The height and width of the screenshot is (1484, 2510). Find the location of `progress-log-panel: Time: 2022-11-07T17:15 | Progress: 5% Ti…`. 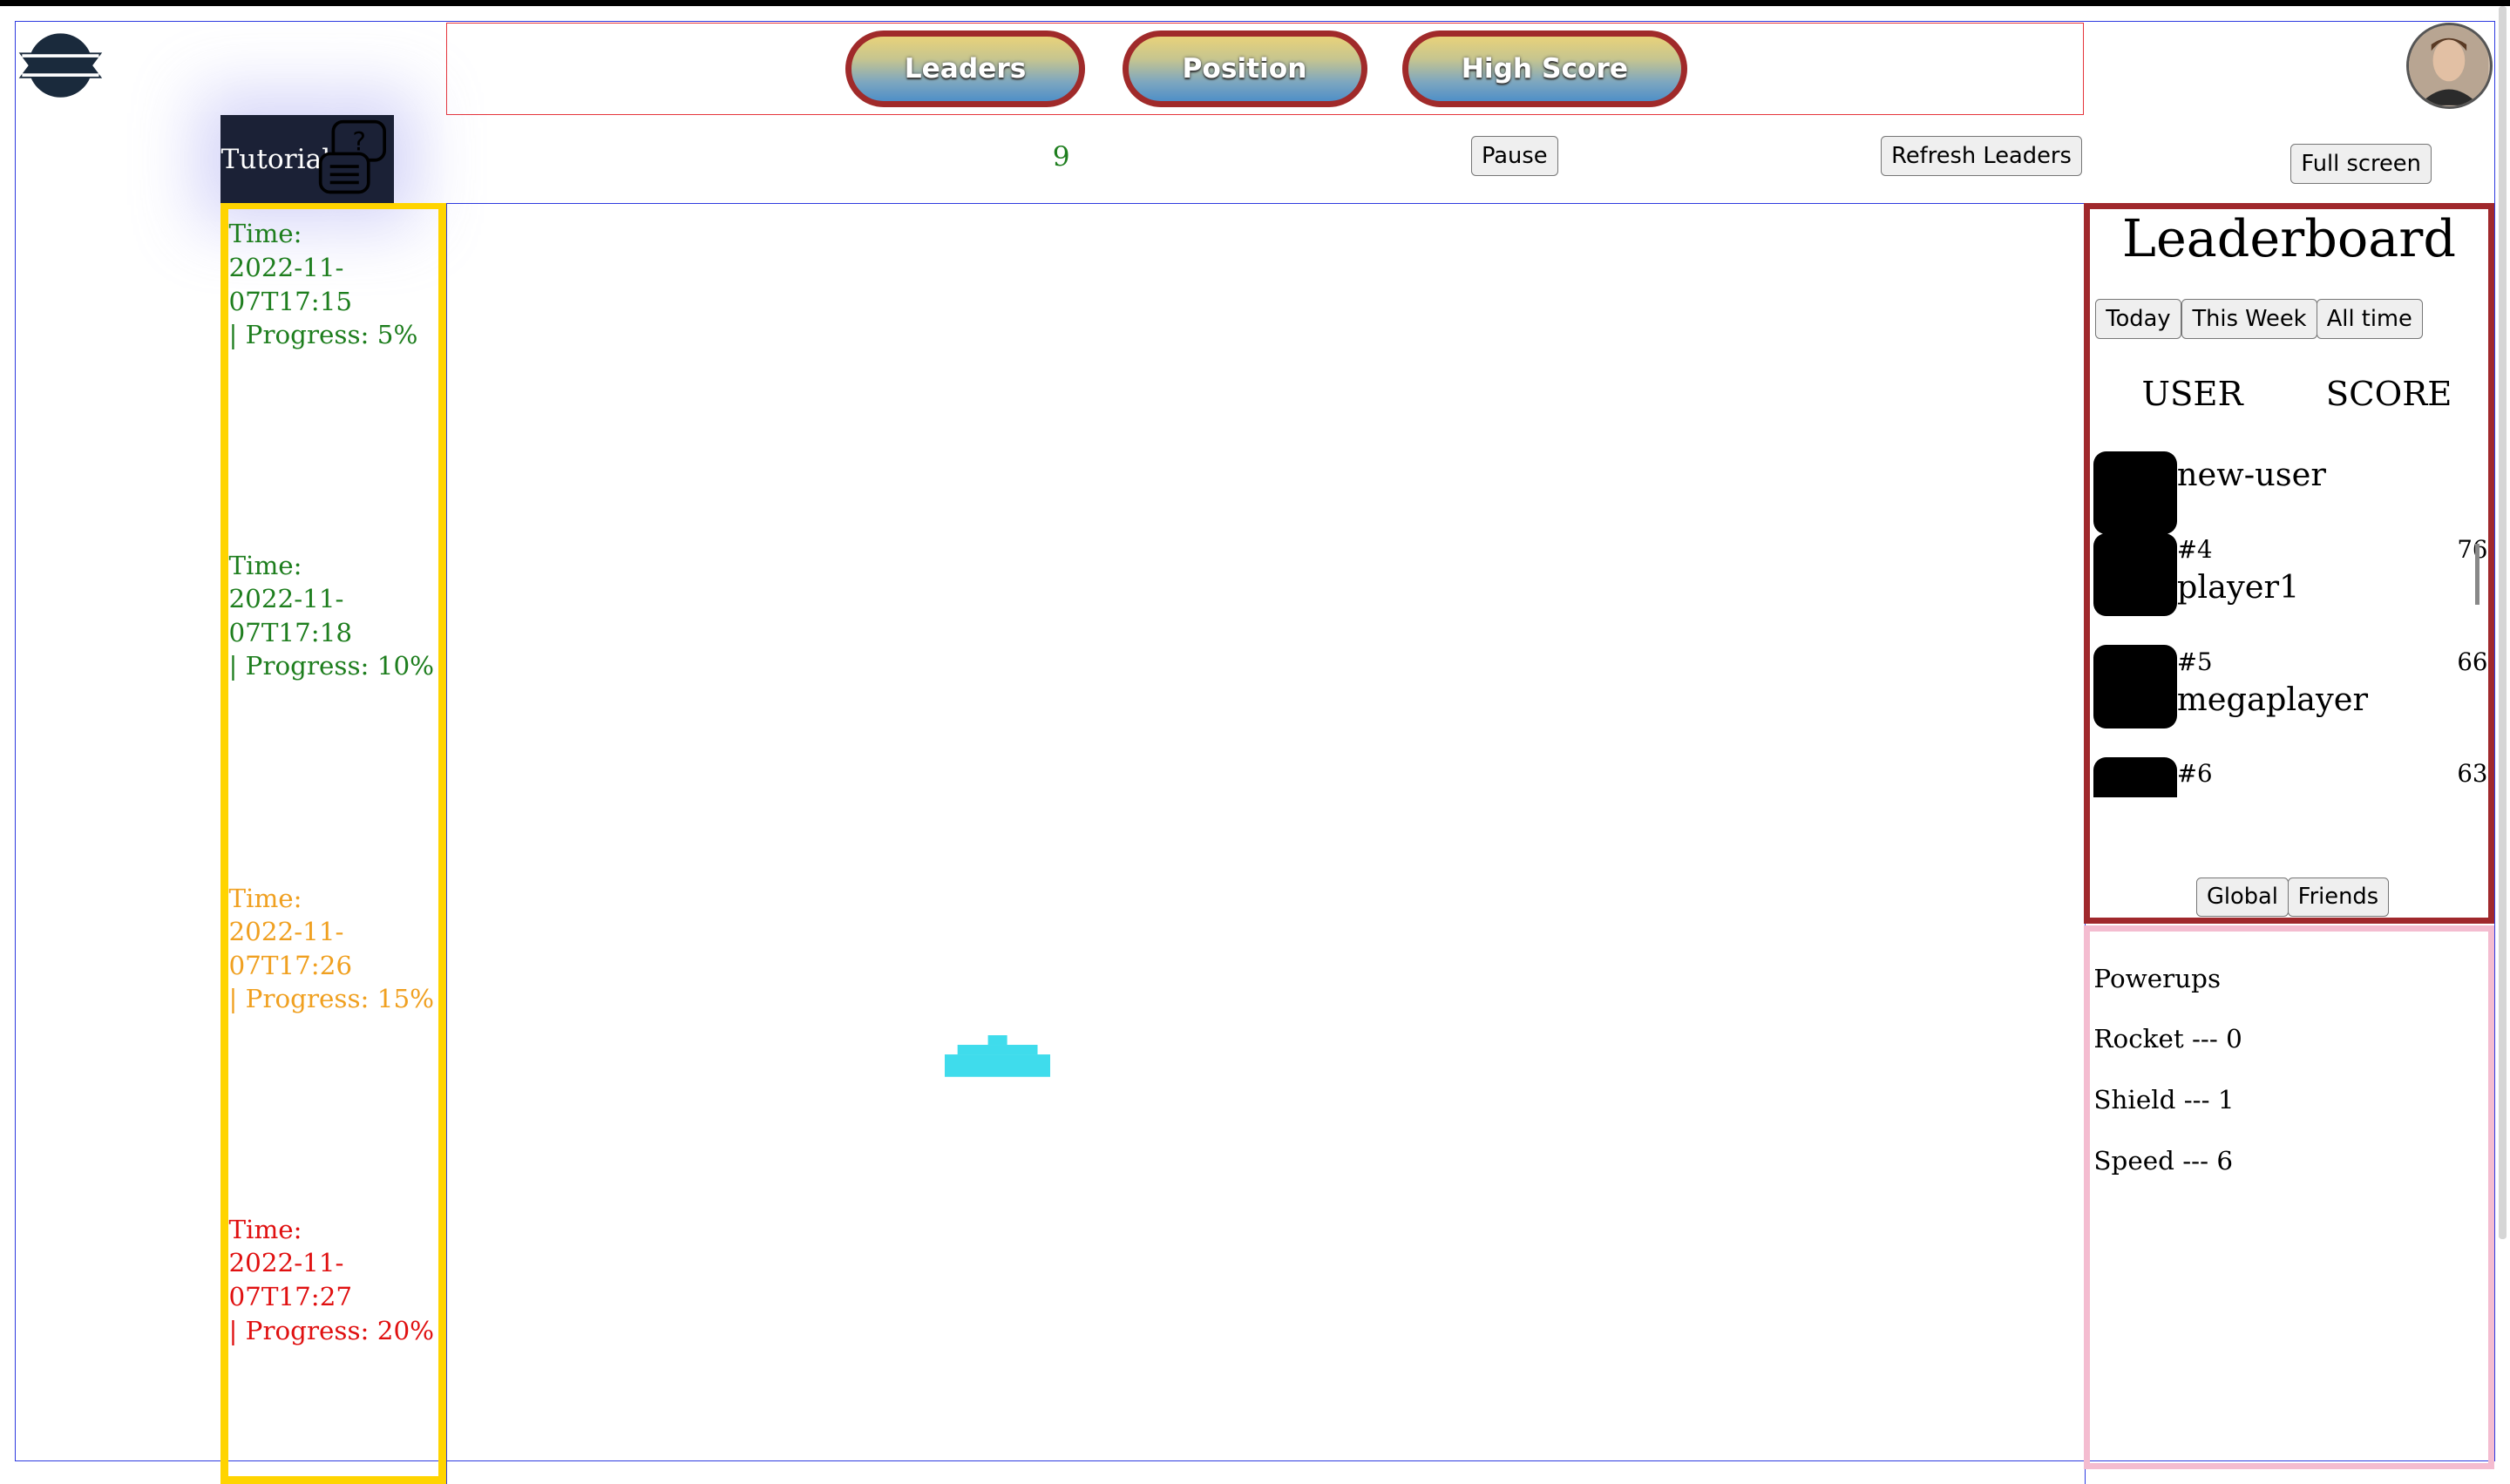

progress-log-panel: Time: 2022-11-07T17:15 | Progress: 5% Ti… is located at coordinates (333, 843).